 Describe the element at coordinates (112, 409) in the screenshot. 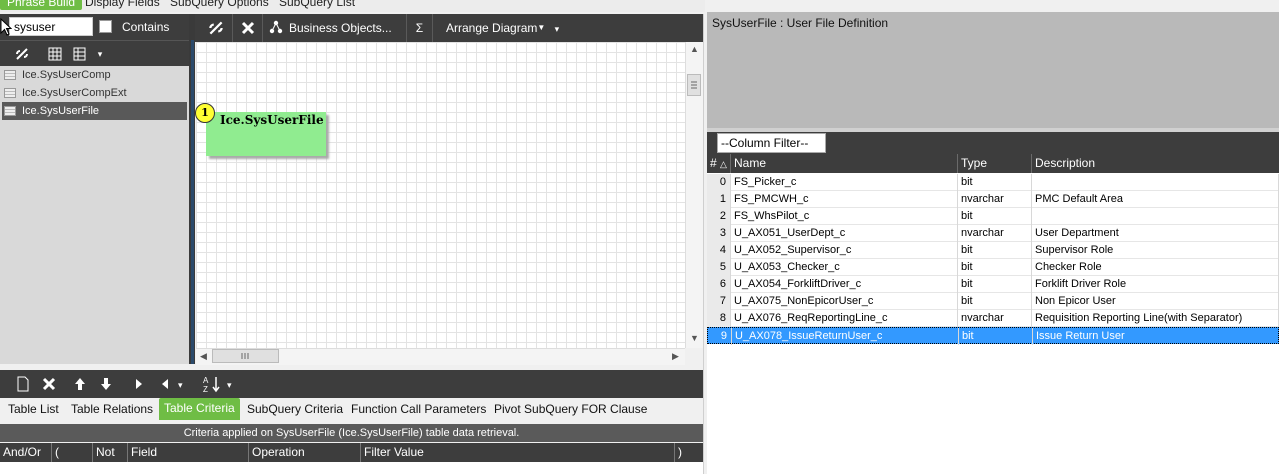

I see `tab-table-relations: Table Relations` at that location.